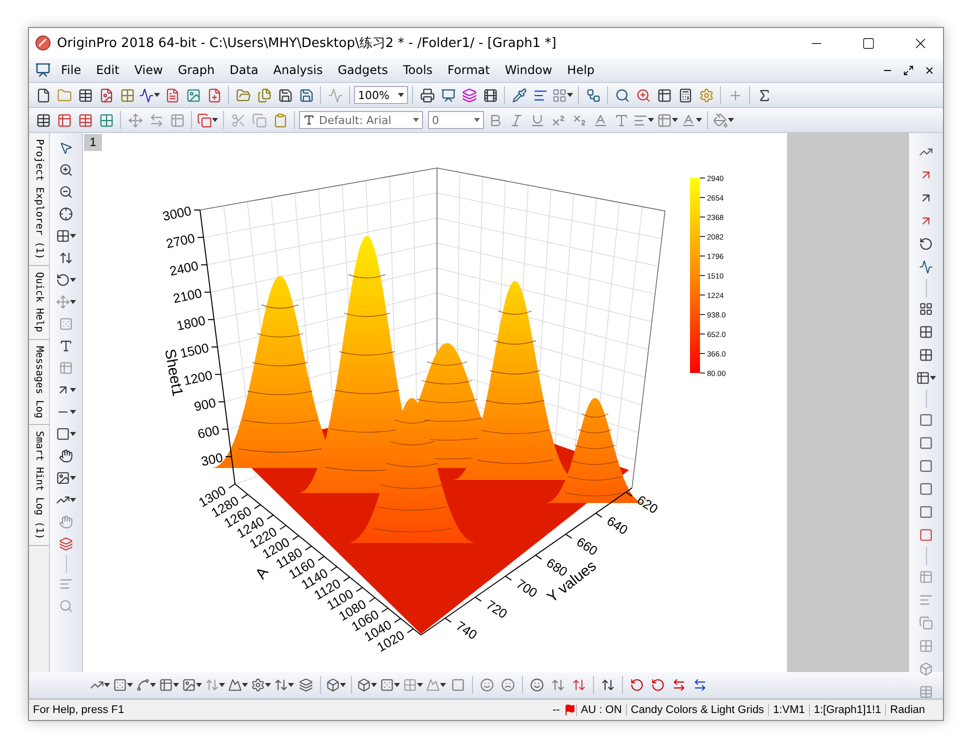 The image size is (971, 747). What do you see at coordinates (39, 382) in the screenshot?
I see `side-tab: Messages Log` at bounding box center [39, 382].